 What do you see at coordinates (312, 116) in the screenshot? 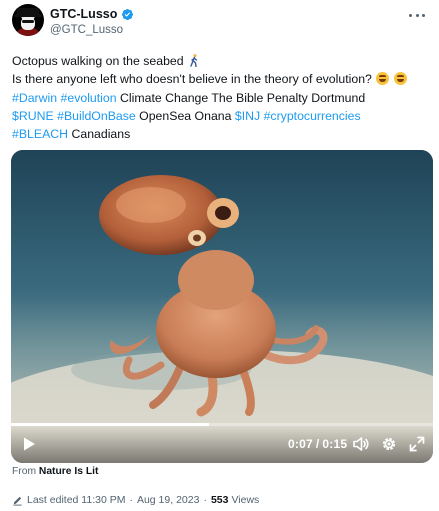
I see `hashtag-cryptocurrencies: #cryptocurrencies` at bounding box center [312, 116].